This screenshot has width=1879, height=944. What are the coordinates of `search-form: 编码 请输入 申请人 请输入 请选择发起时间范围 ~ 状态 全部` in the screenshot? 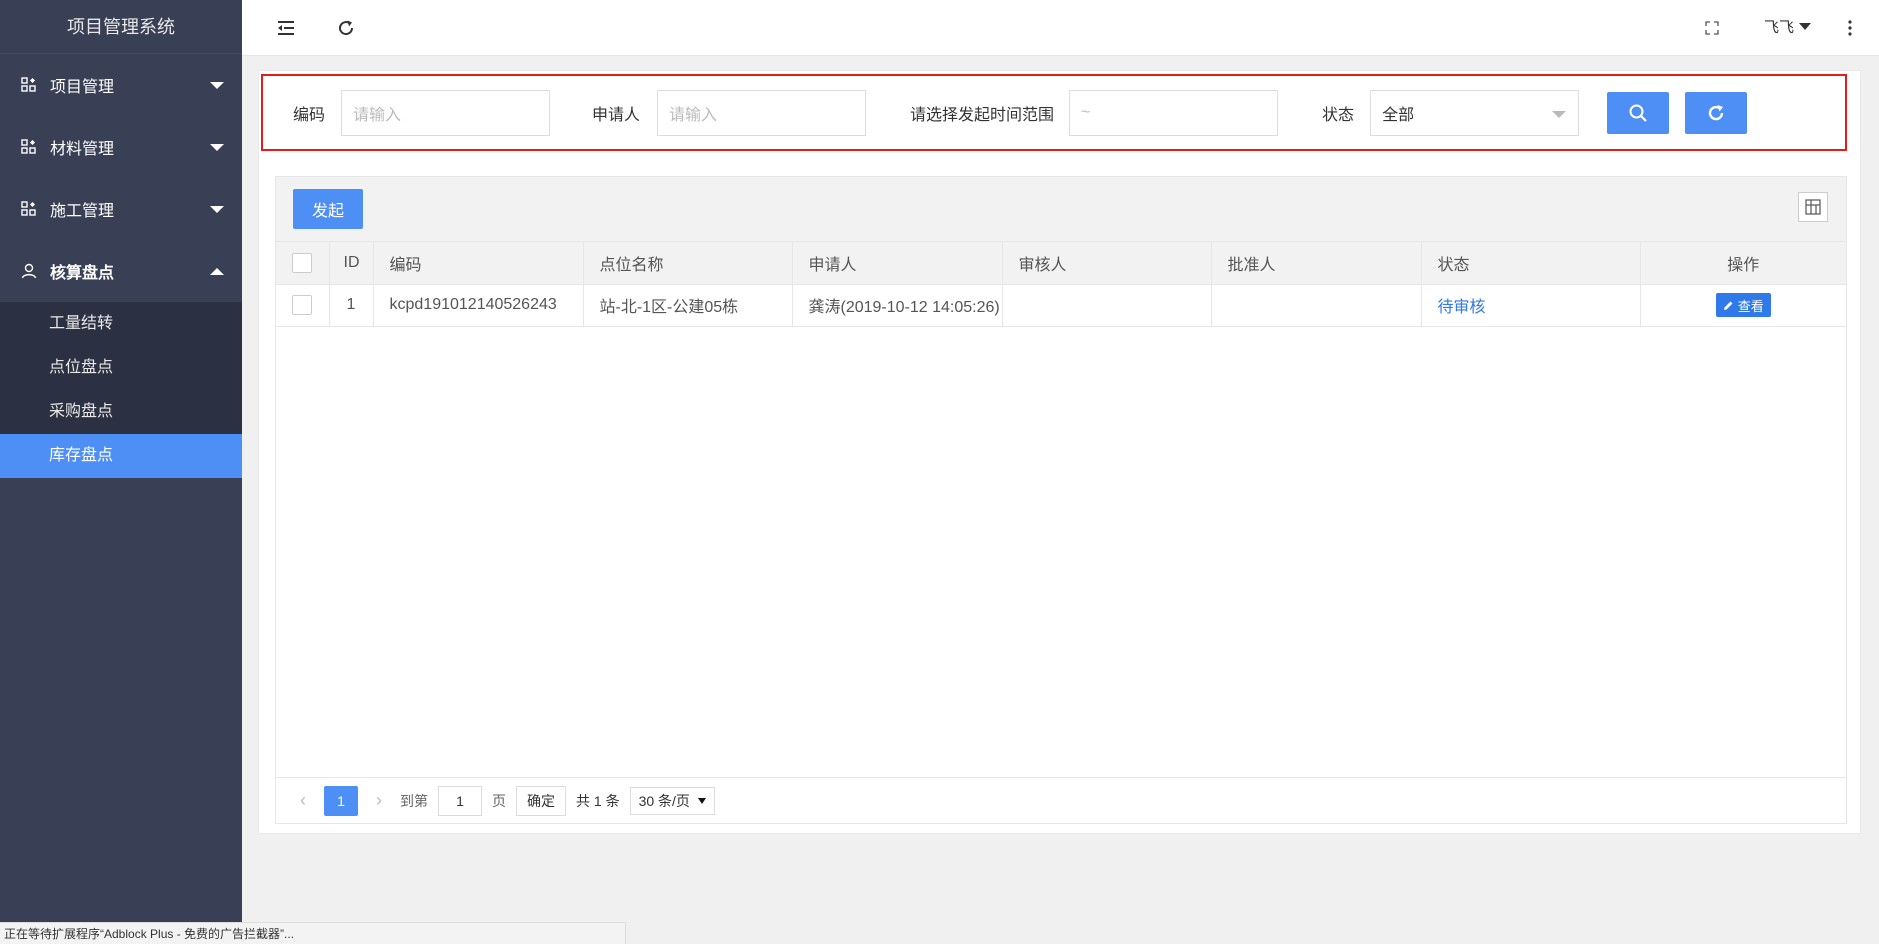 It's located at (1054, 112).